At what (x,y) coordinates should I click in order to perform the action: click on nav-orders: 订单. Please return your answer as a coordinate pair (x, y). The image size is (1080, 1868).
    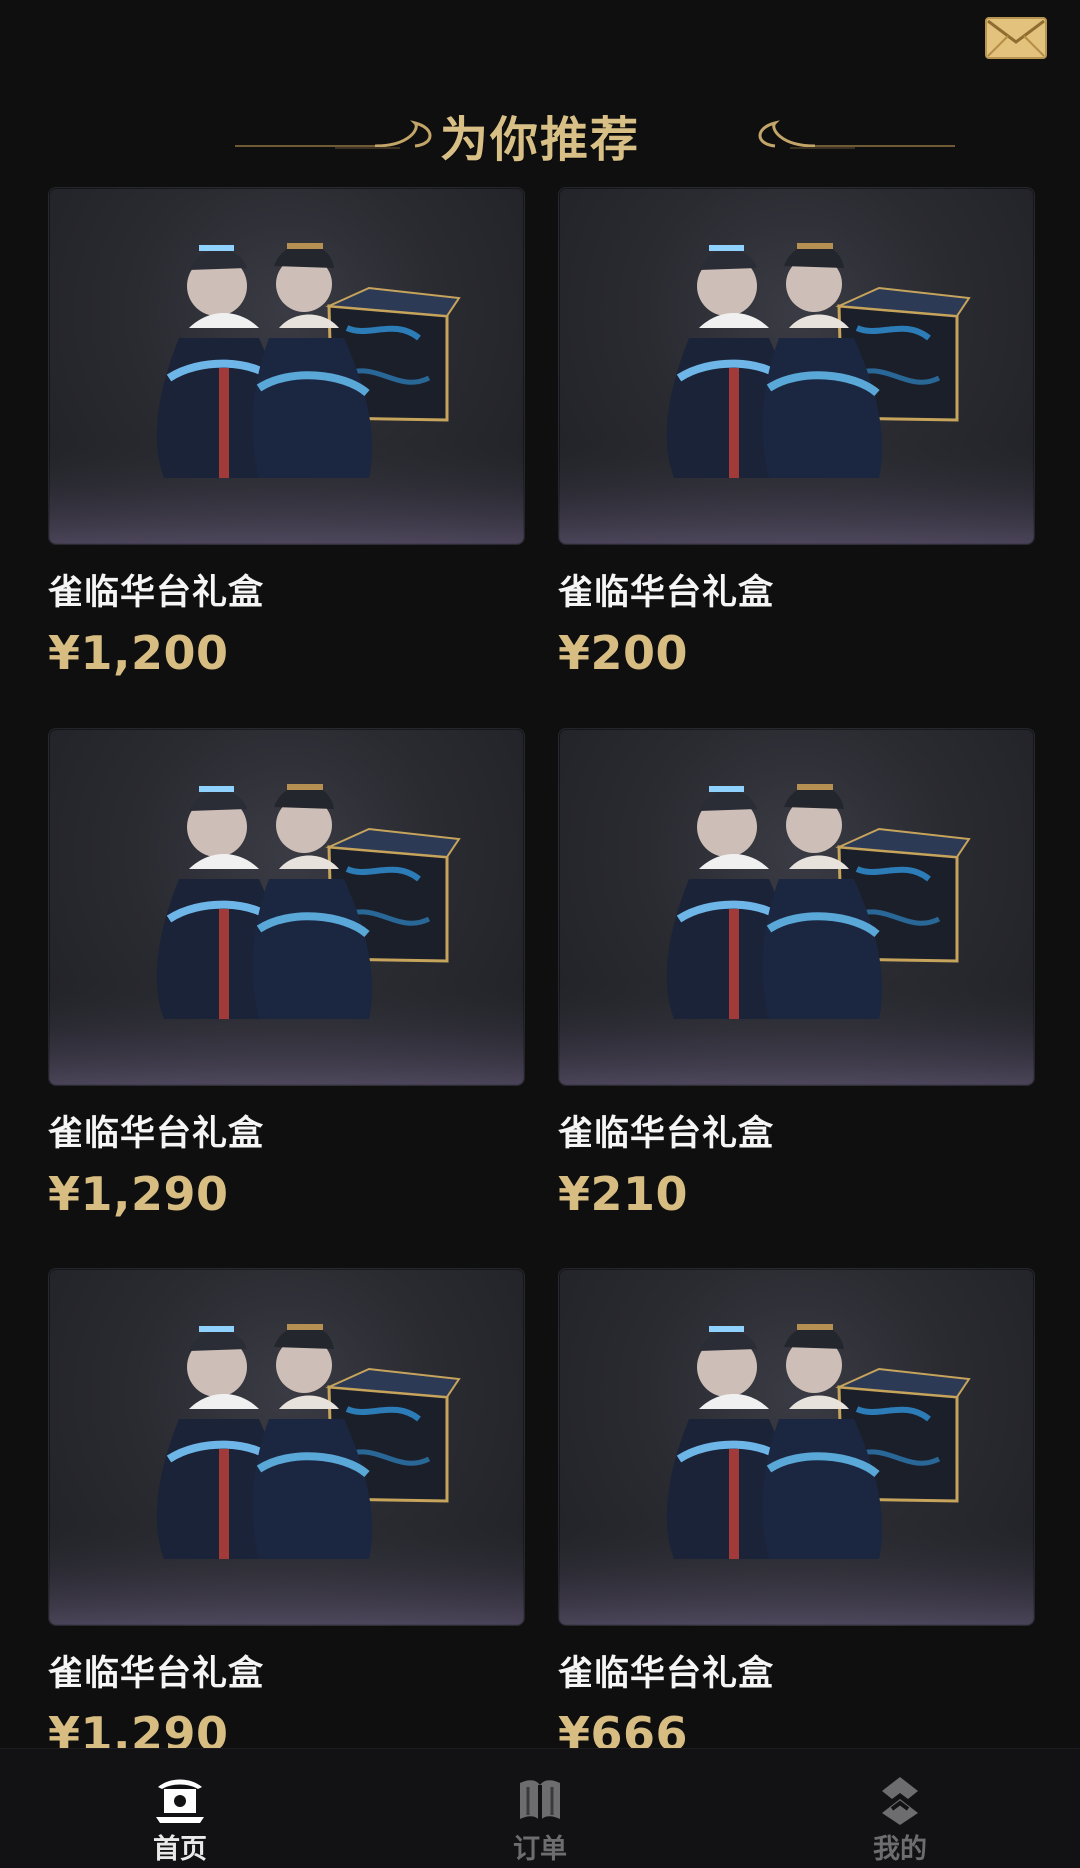
    Looking at the image, I should click on (540, 1808).